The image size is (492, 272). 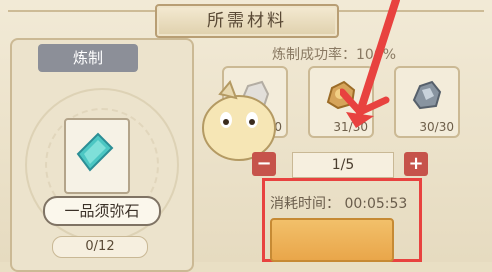 I want to click on consume-time: 消耗时间： 00:05:53, so click(x=338, y=203).